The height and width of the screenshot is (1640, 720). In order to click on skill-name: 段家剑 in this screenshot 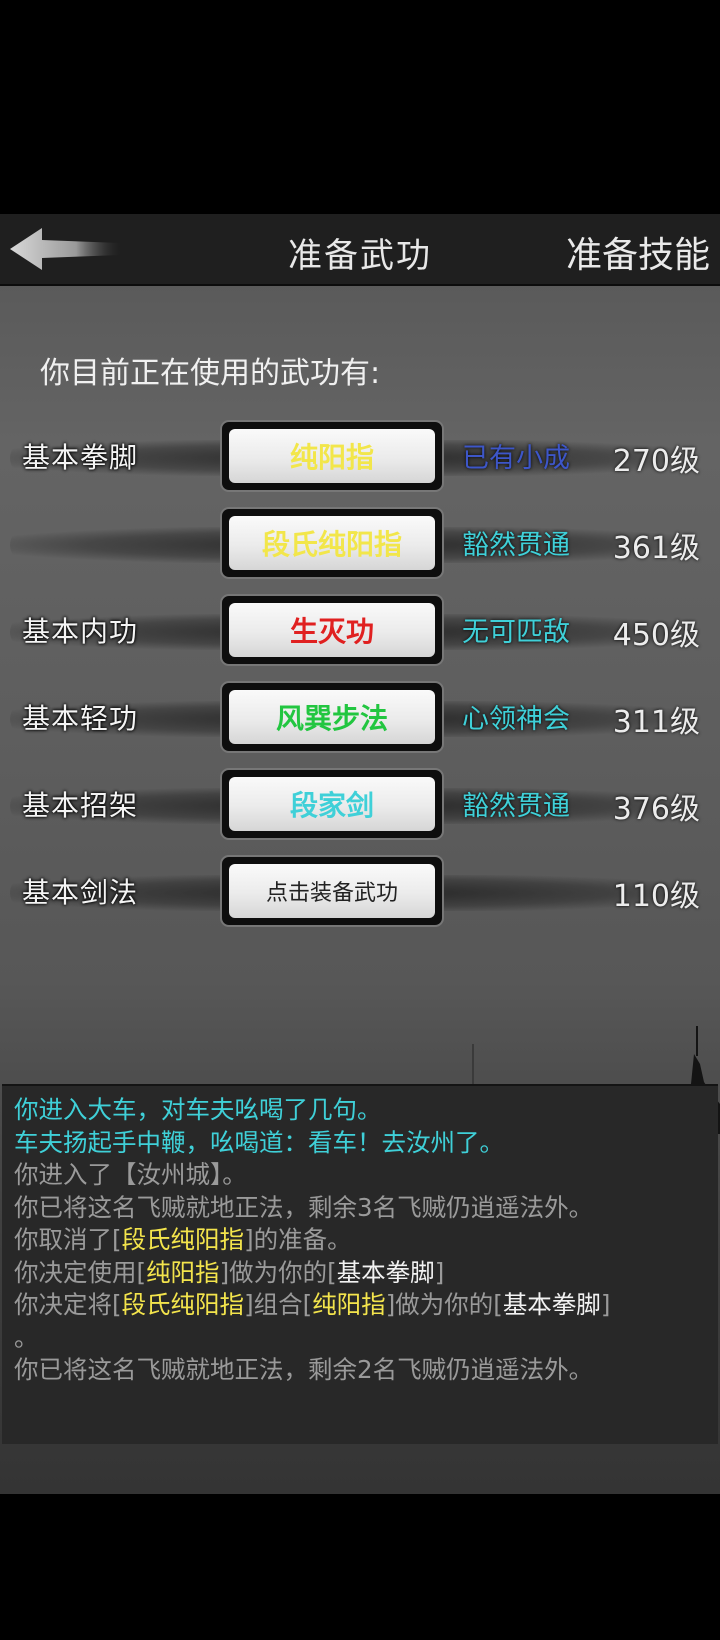, I will do `click(332, 804)`.